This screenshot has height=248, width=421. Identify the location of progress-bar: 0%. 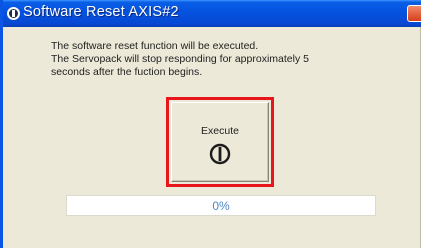
(221, 205).